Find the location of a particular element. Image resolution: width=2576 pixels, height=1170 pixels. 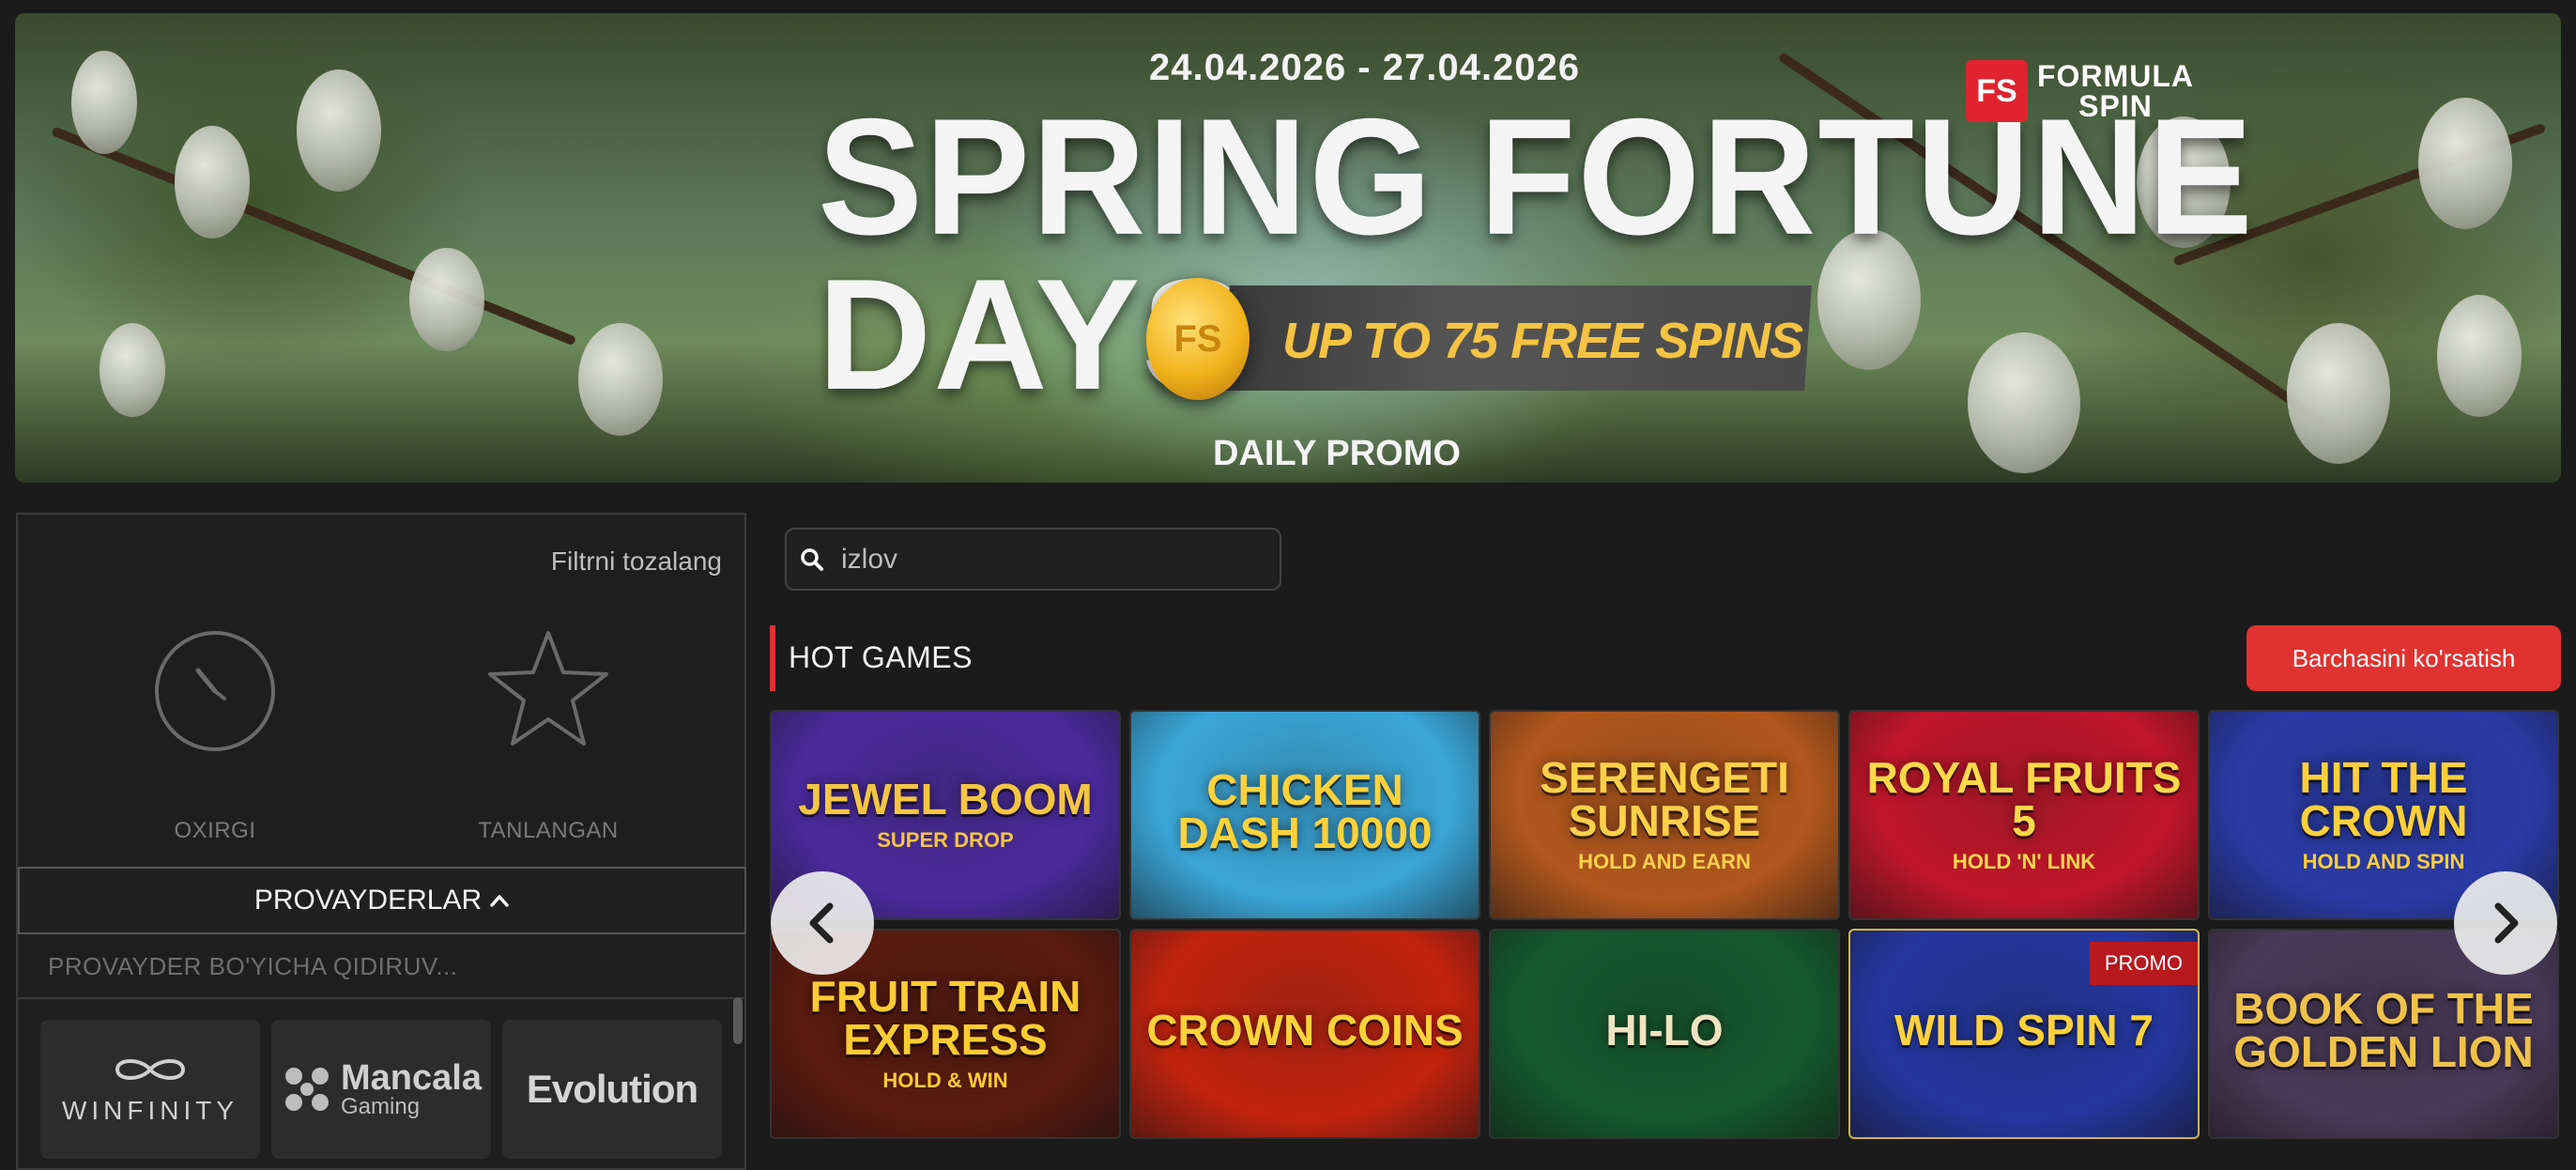

provider-name: WINFINITY is located at coordinates (150, 1110).